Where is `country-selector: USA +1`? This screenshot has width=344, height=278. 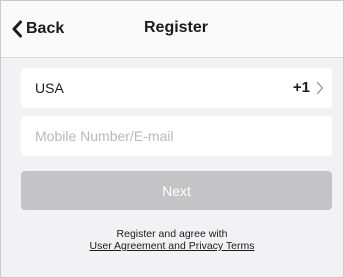 country-selector: USA +1 is located at coordinates (176, 88).